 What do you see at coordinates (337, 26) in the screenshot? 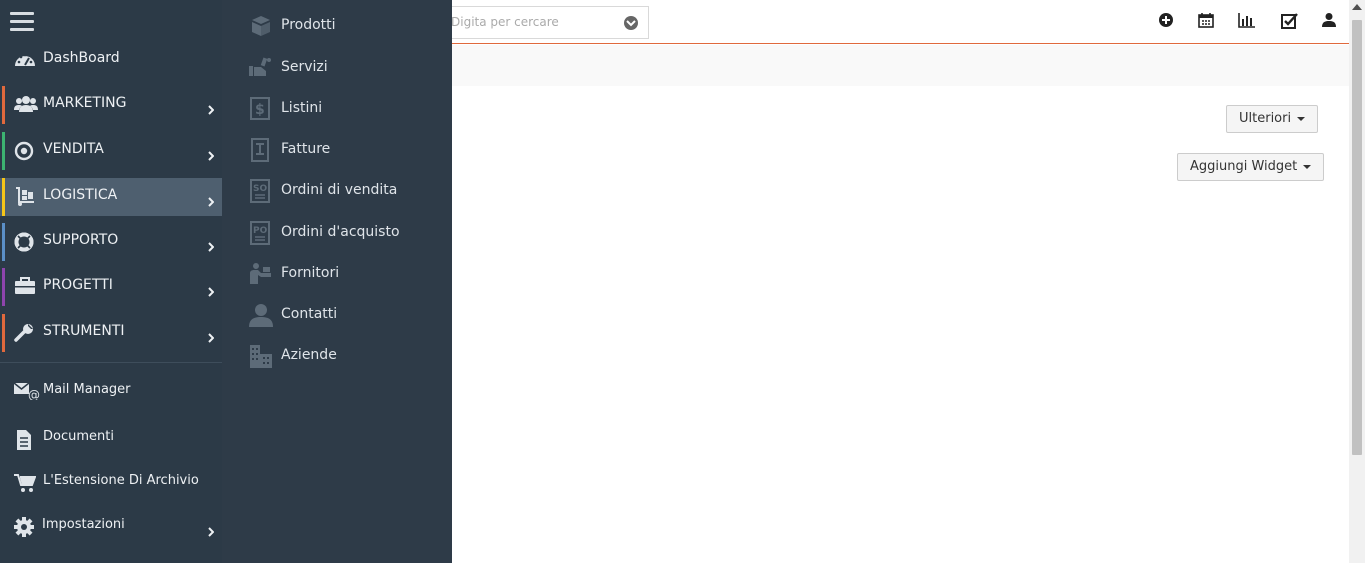
I see `submenu-item-prodotti: Prodotti` at bounding box center [337, 26].